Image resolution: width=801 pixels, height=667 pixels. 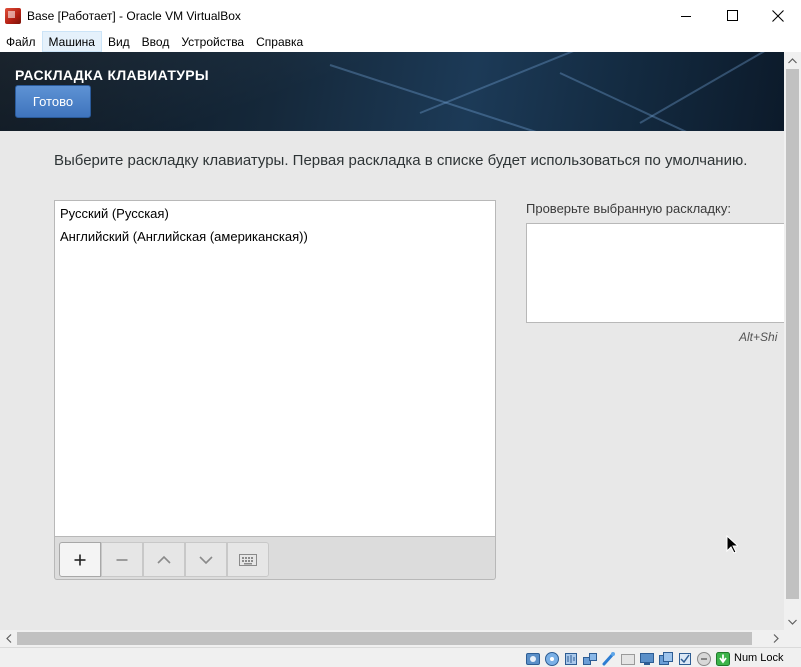 I want to click on remove-layout-button, so click(x=122, y=559).